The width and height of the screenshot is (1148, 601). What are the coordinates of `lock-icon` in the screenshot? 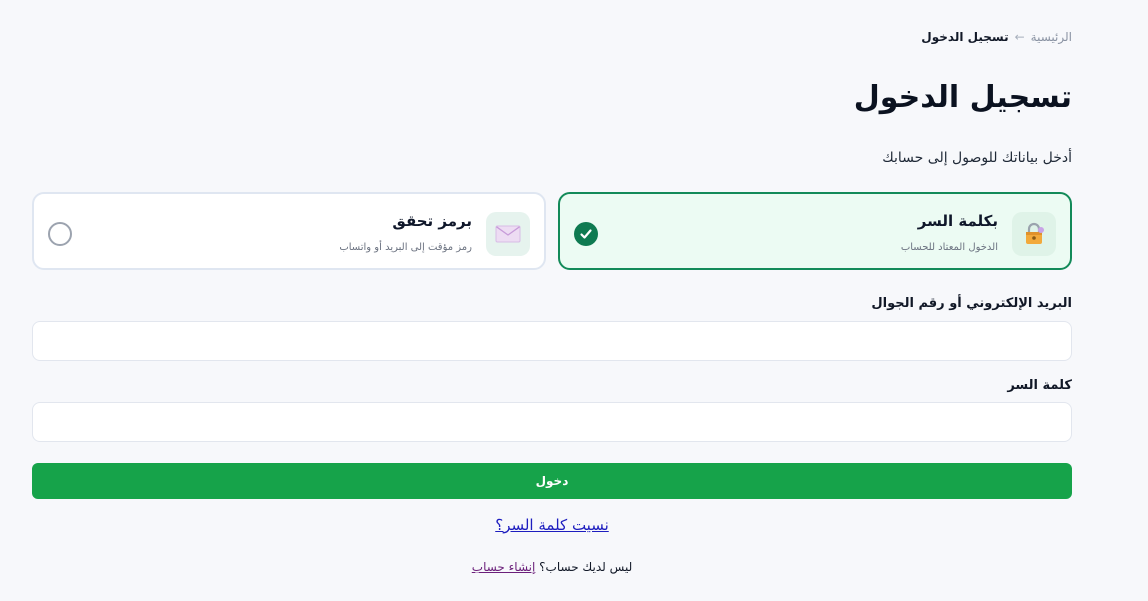 It's located at (1034, 234).